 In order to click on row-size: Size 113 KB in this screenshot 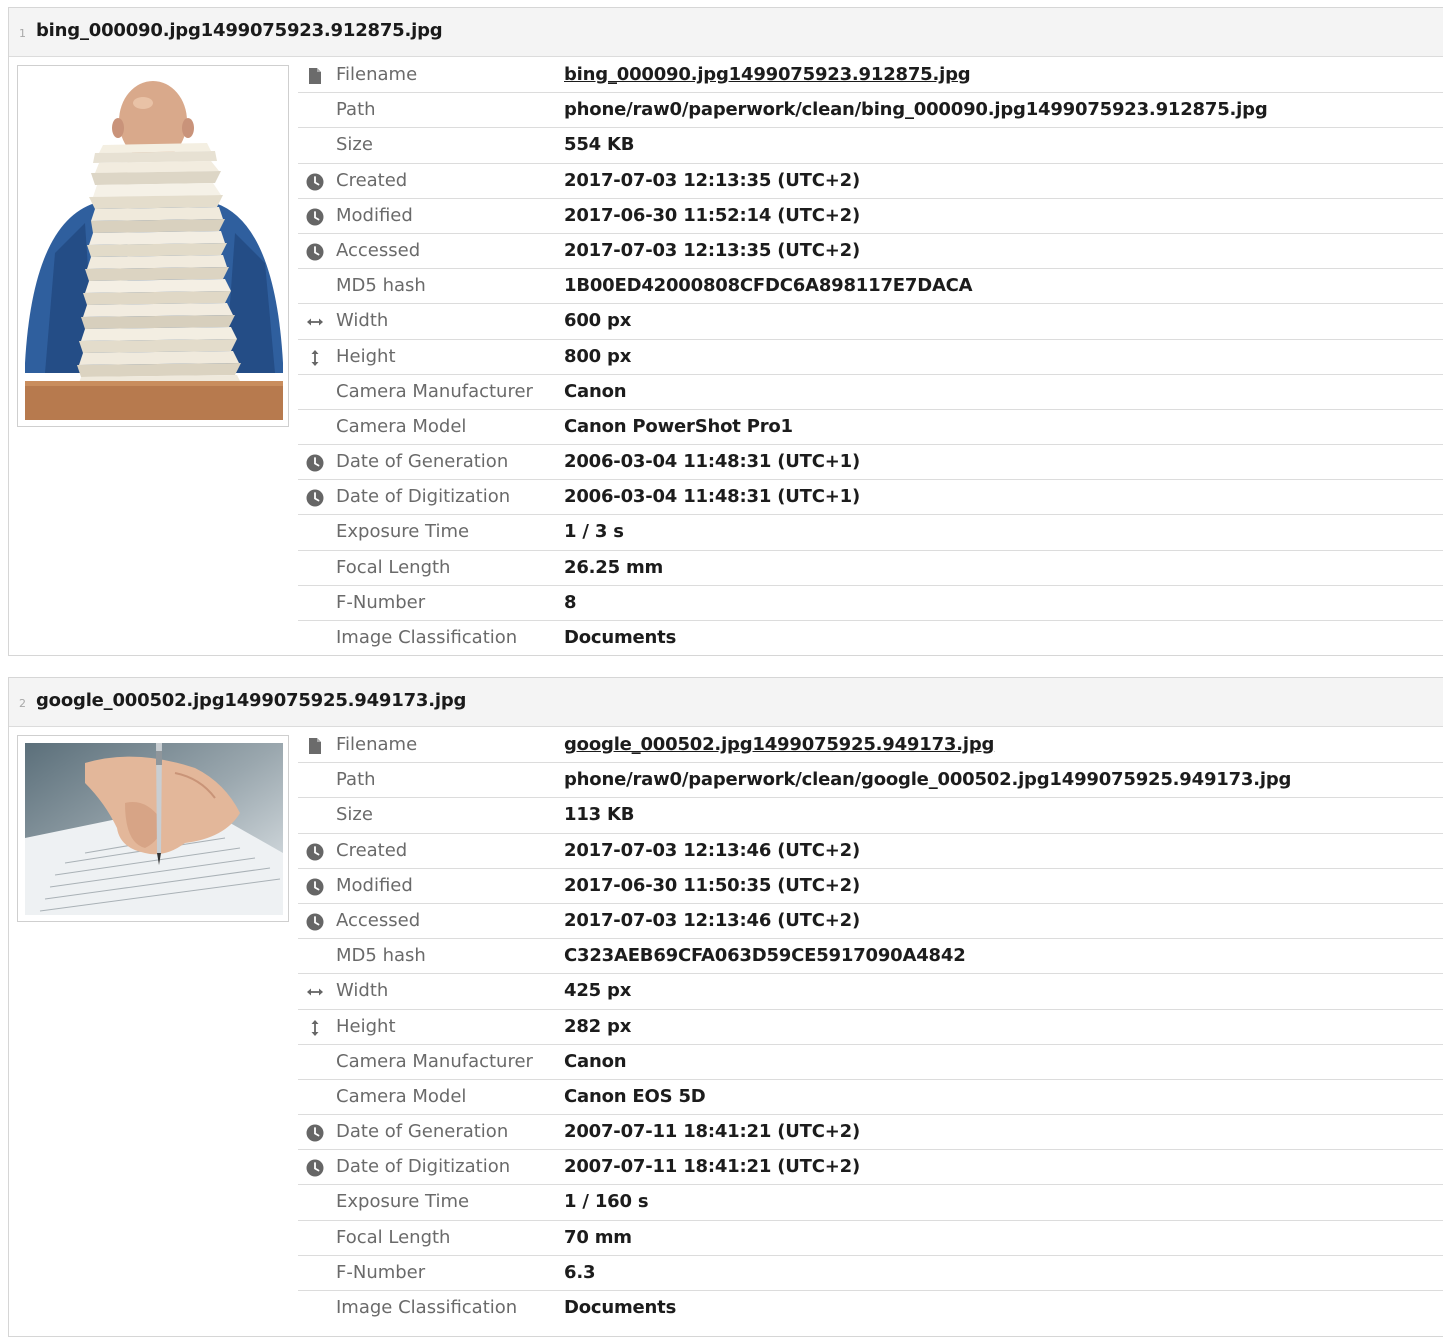, I will do `click(870, 816)`.